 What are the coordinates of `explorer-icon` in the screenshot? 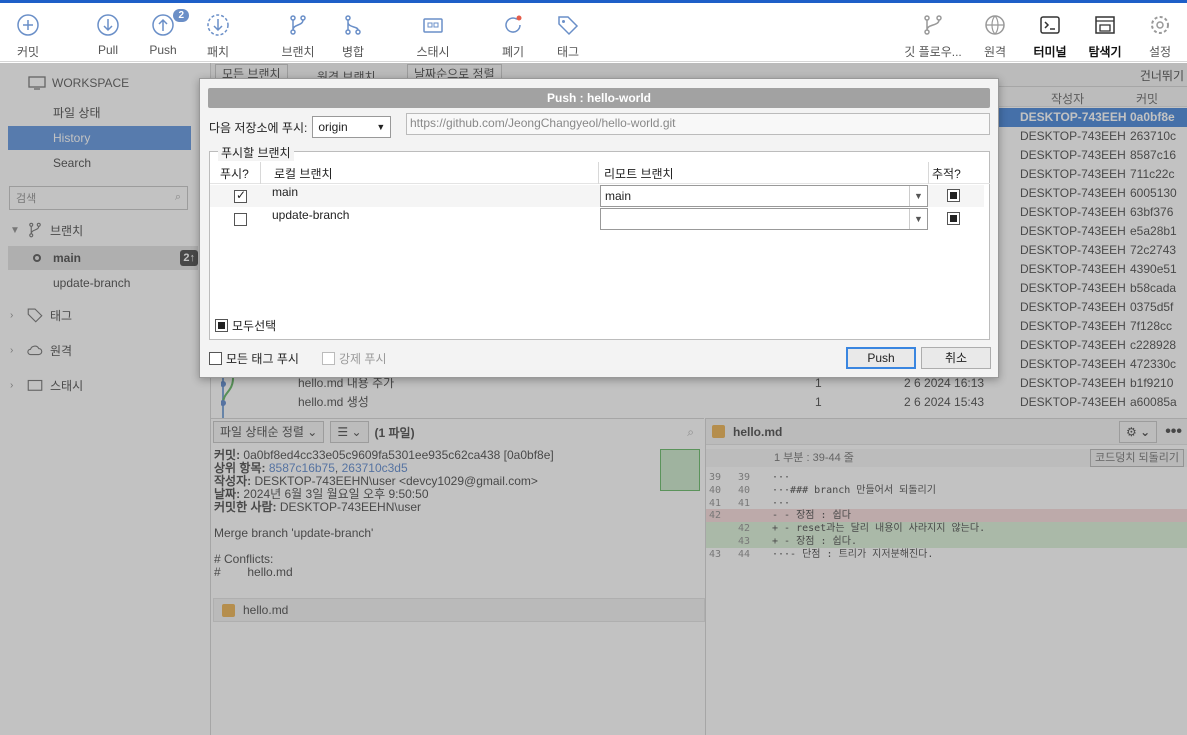 It's located at (1105, 25).